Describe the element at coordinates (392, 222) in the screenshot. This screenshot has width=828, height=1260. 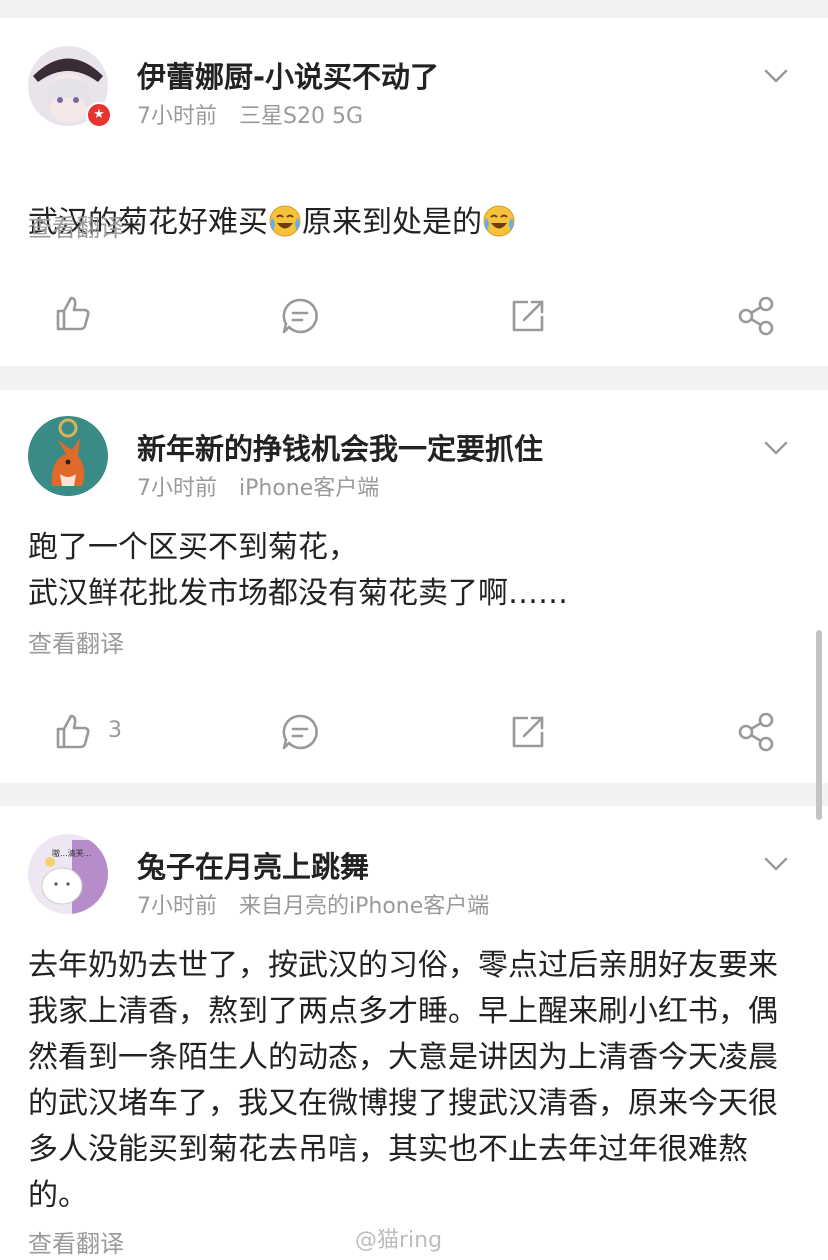
I see `post-text-part: 原来到处是的` at that location.